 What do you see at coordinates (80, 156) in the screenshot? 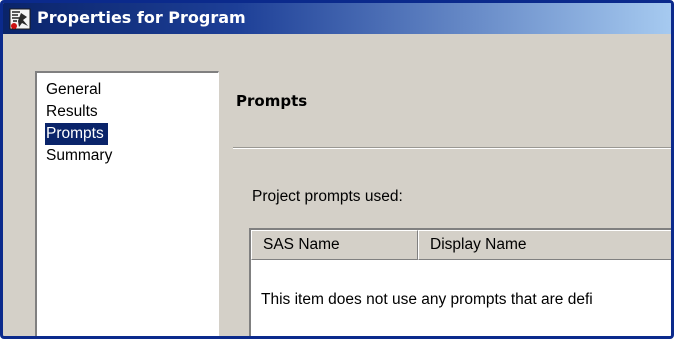
I see `nav-item-summary: Summary` at bounding box center [80, 156].